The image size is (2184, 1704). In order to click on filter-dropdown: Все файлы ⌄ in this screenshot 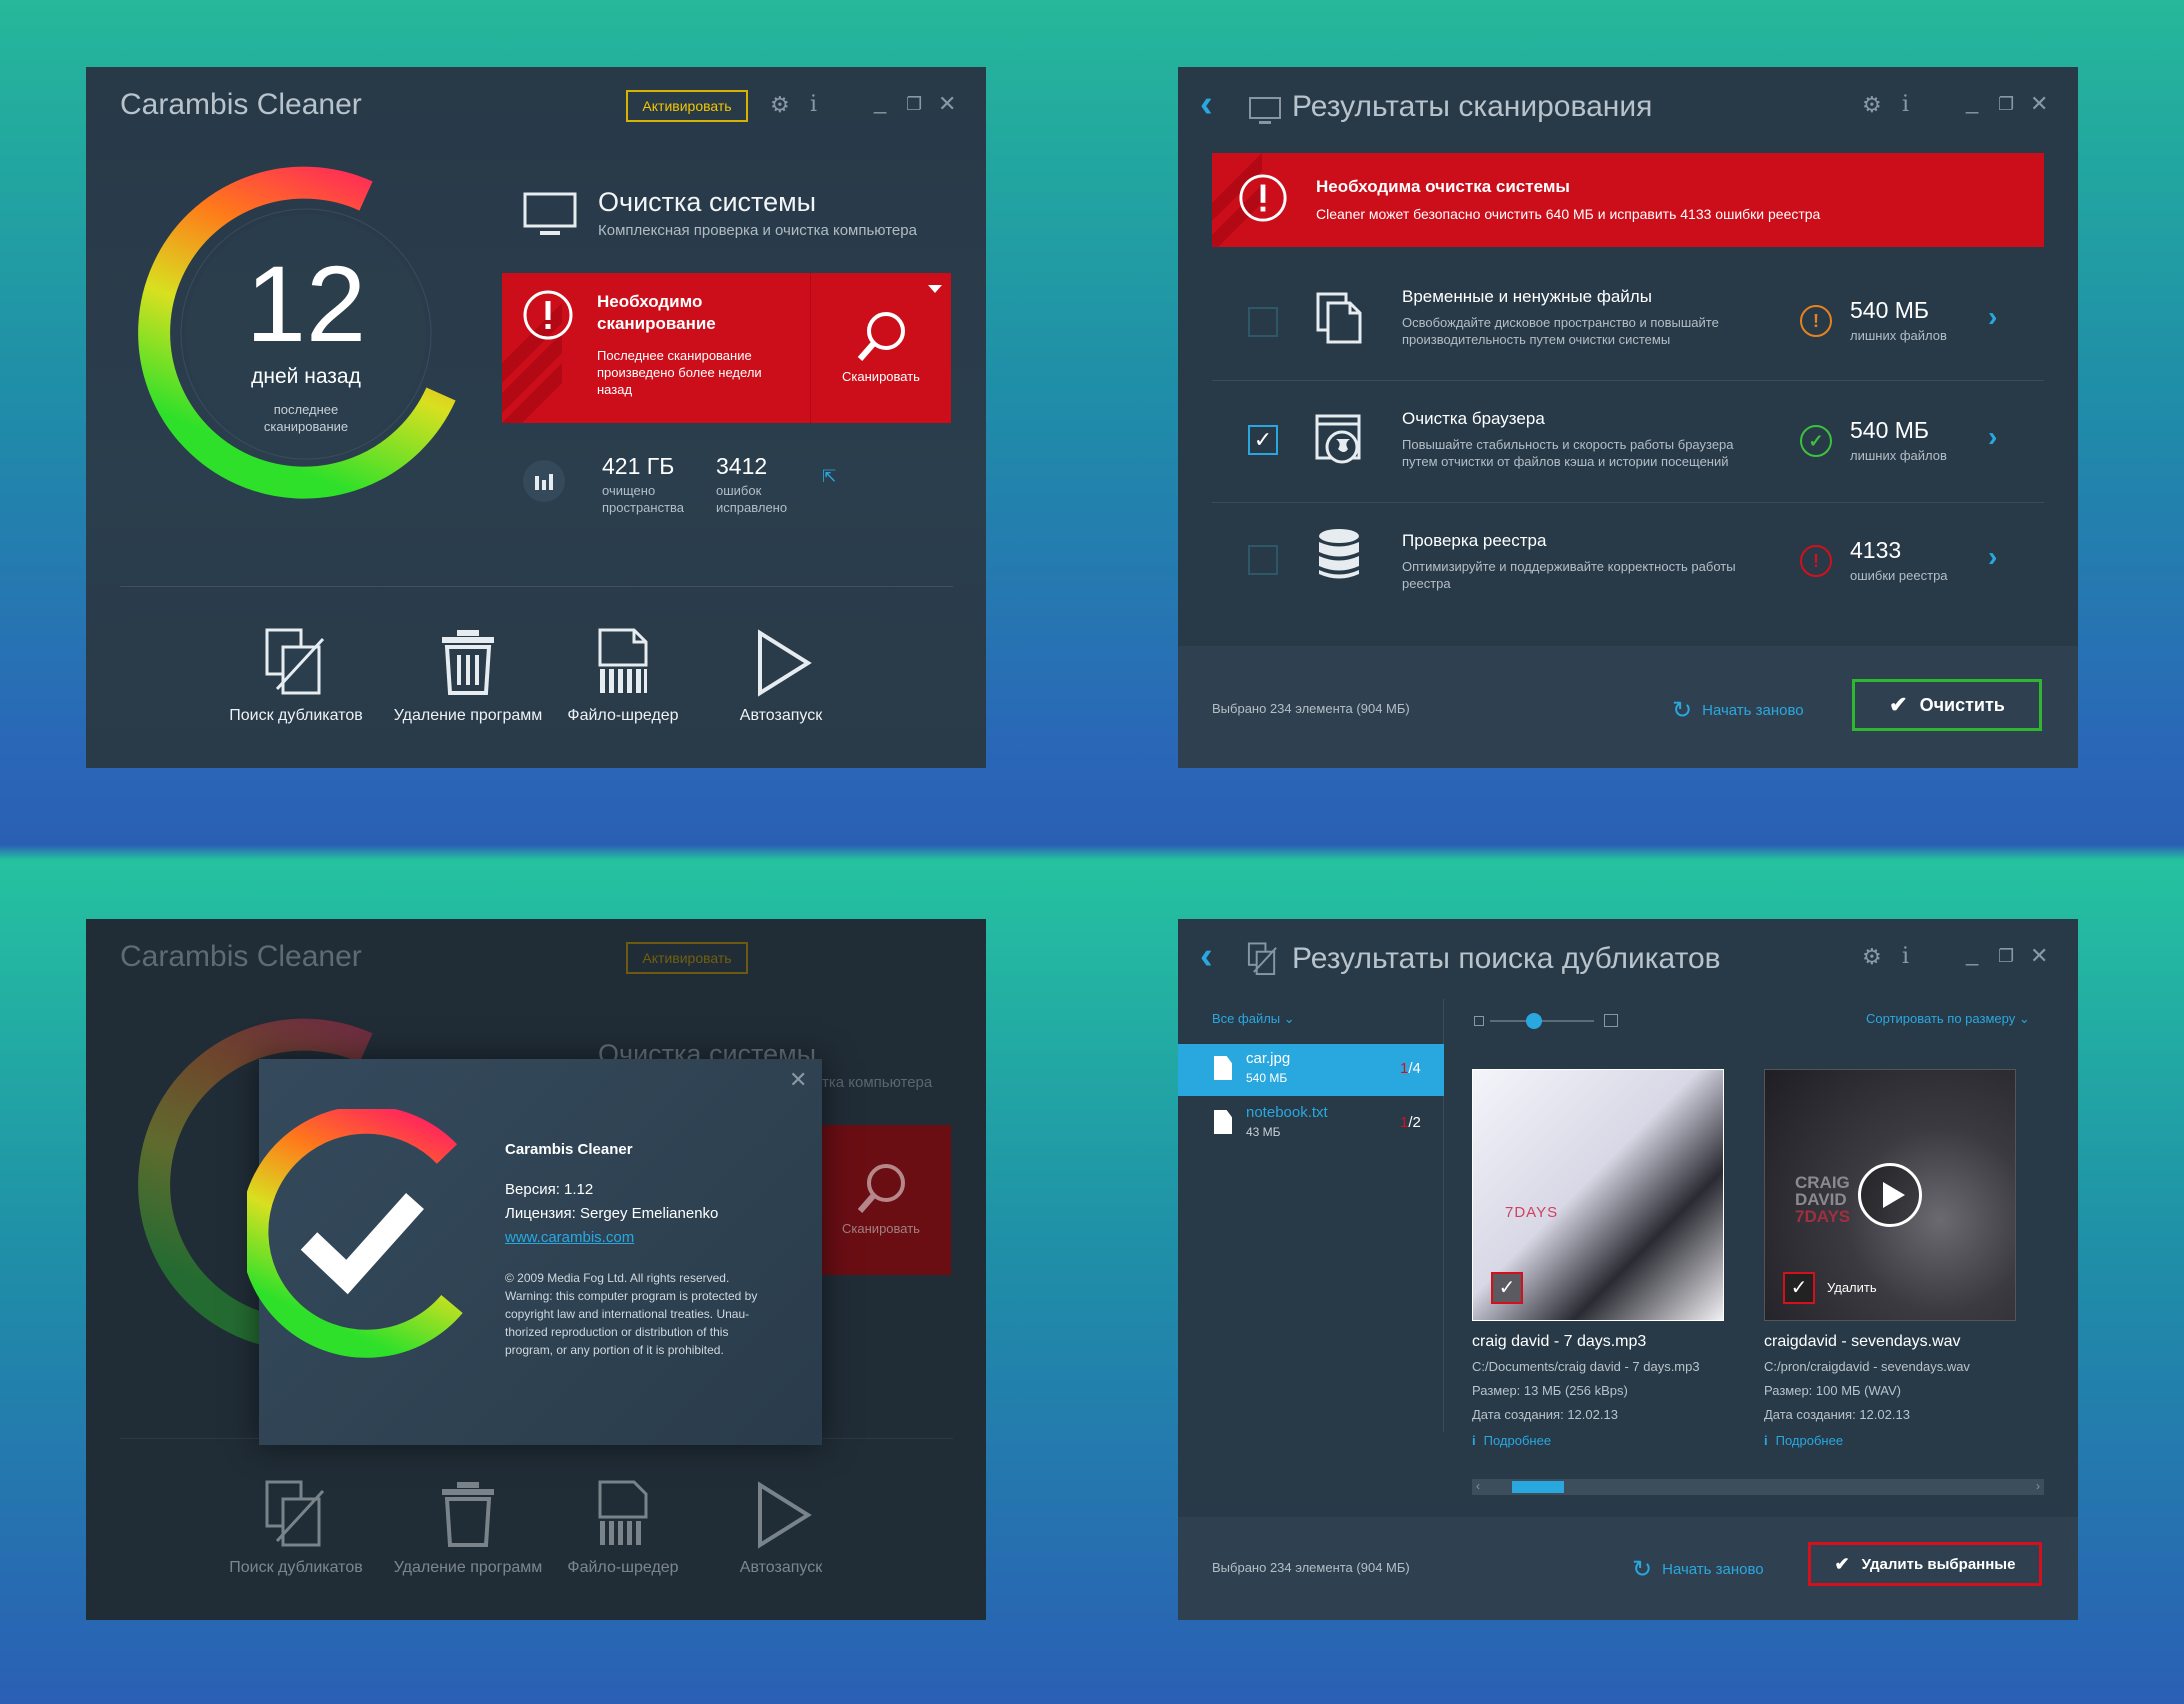, I will do `click(1253, 1019)`.